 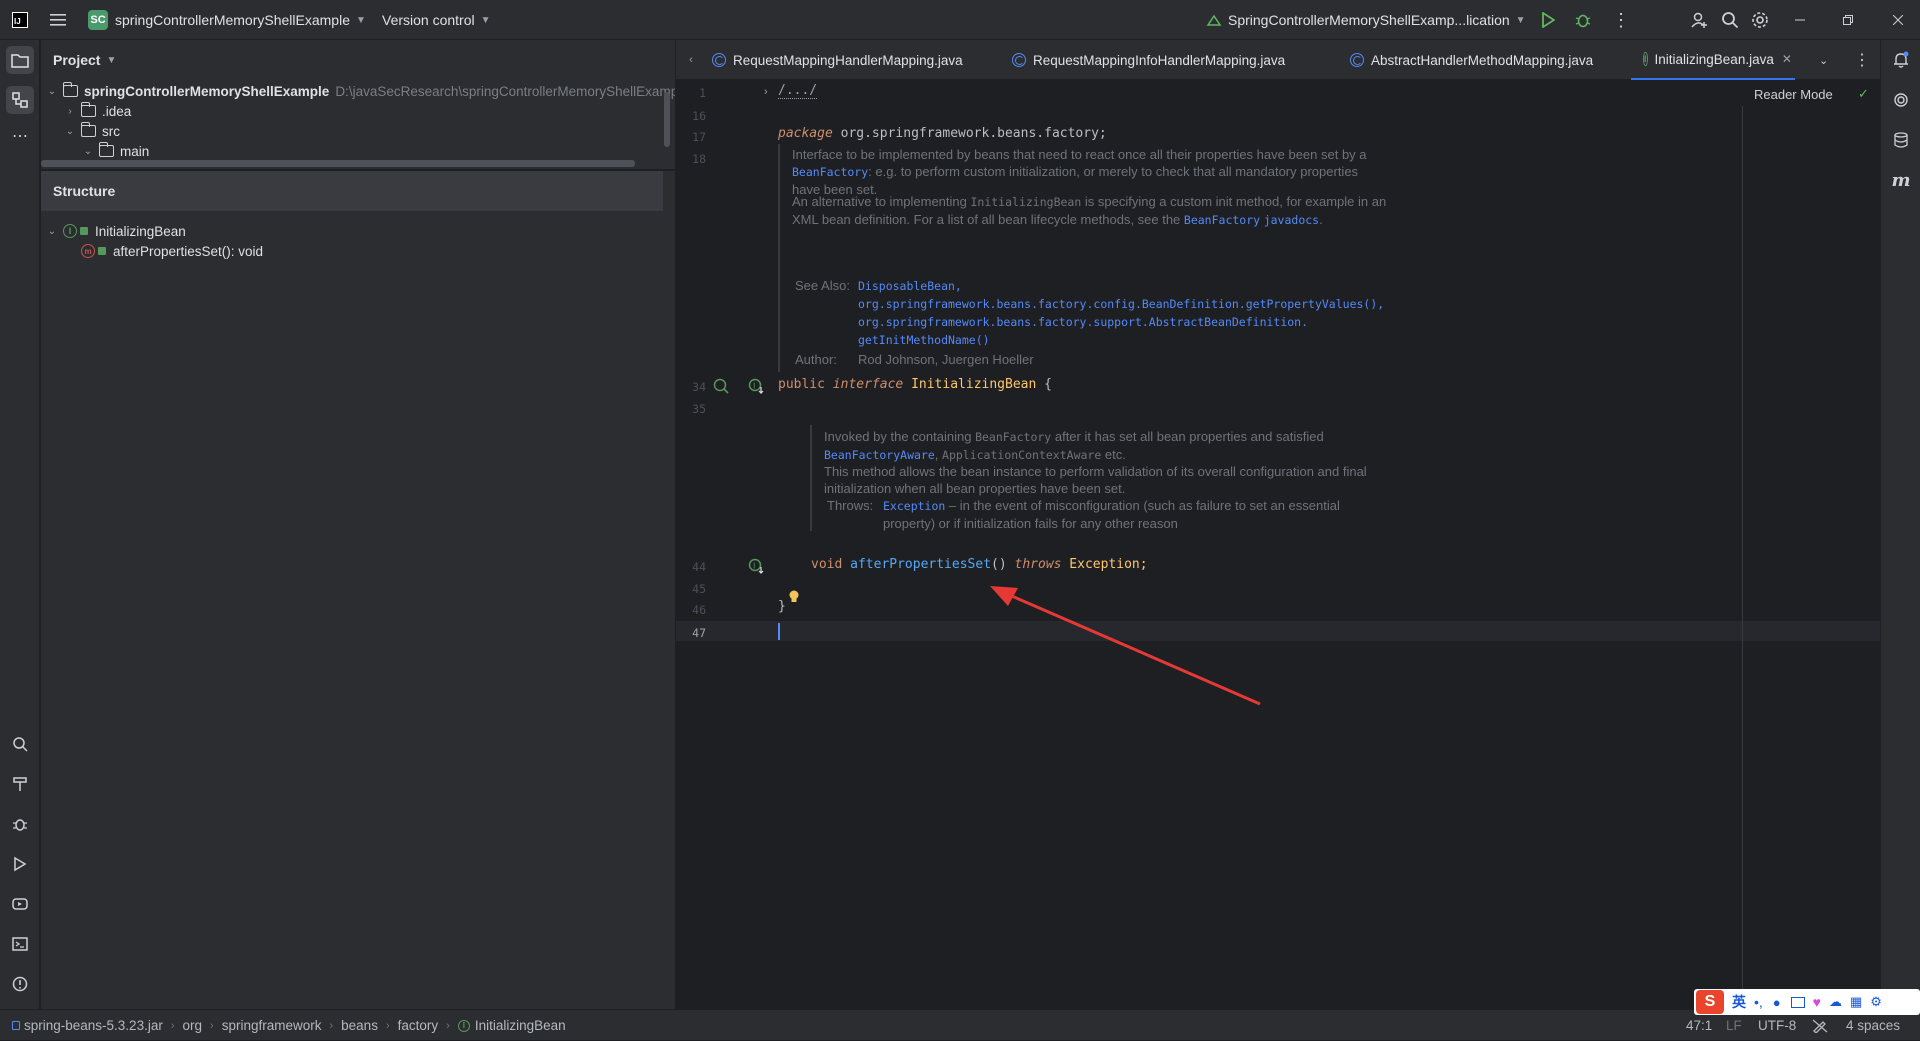 I want to click on settings-button, so click(x=1760, y=20).